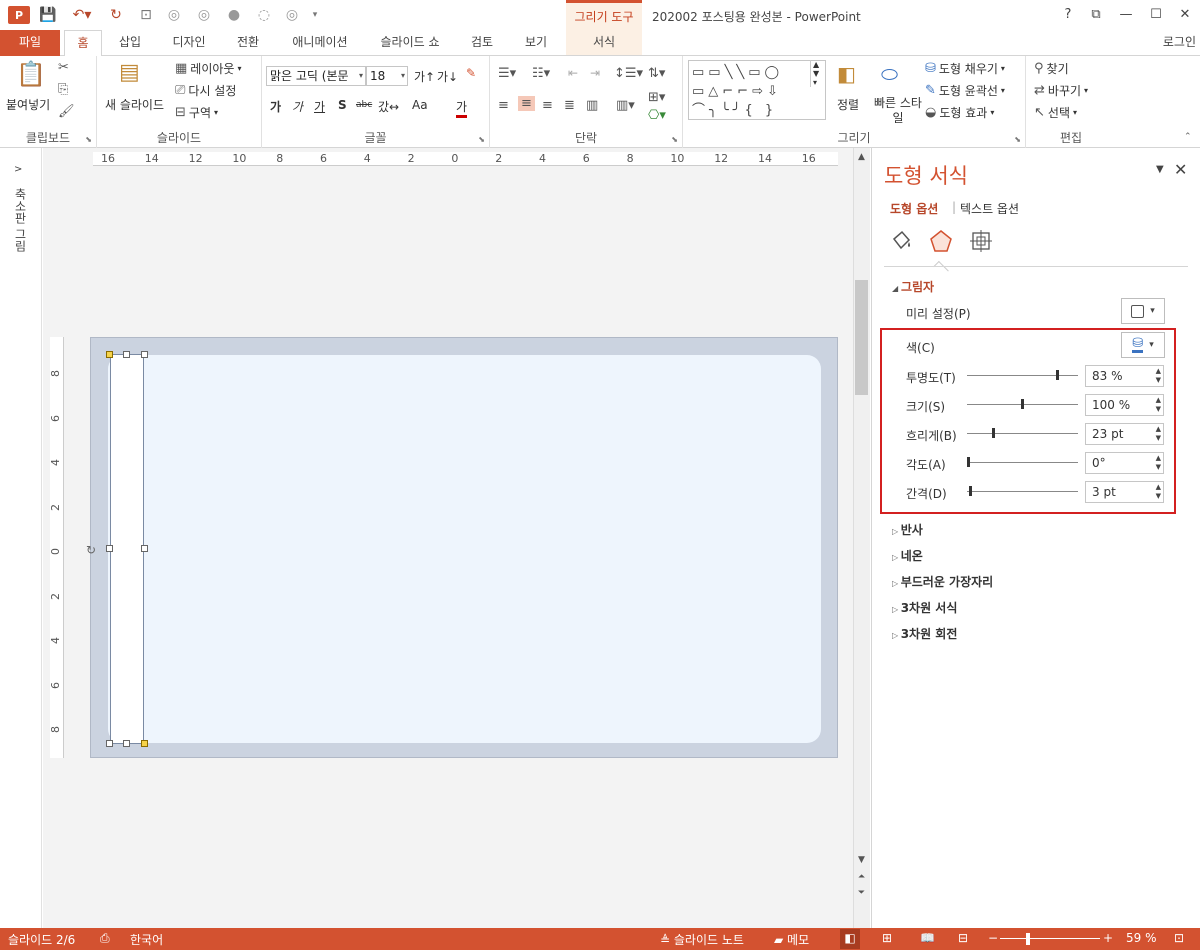 Image resolution: width=1200 pixels, height=950 pixels. Describe the element at coordinates (264, 15) in the screenshot. I see `shape-combine-icon: ◌` at that location.